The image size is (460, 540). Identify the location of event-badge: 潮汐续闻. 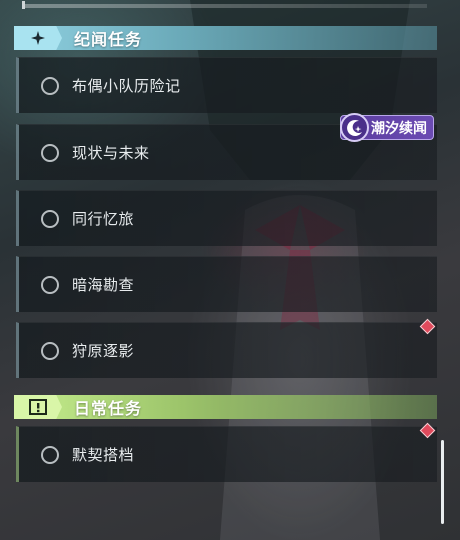
(387, 127).